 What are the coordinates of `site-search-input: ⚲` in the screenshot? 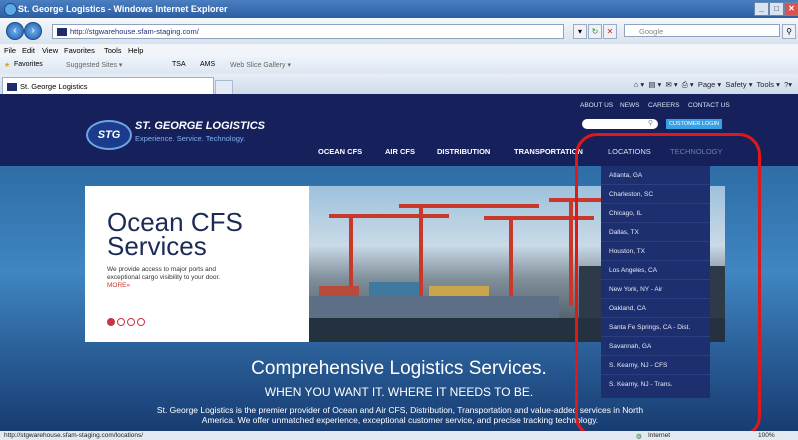 It's located at (620, 124).